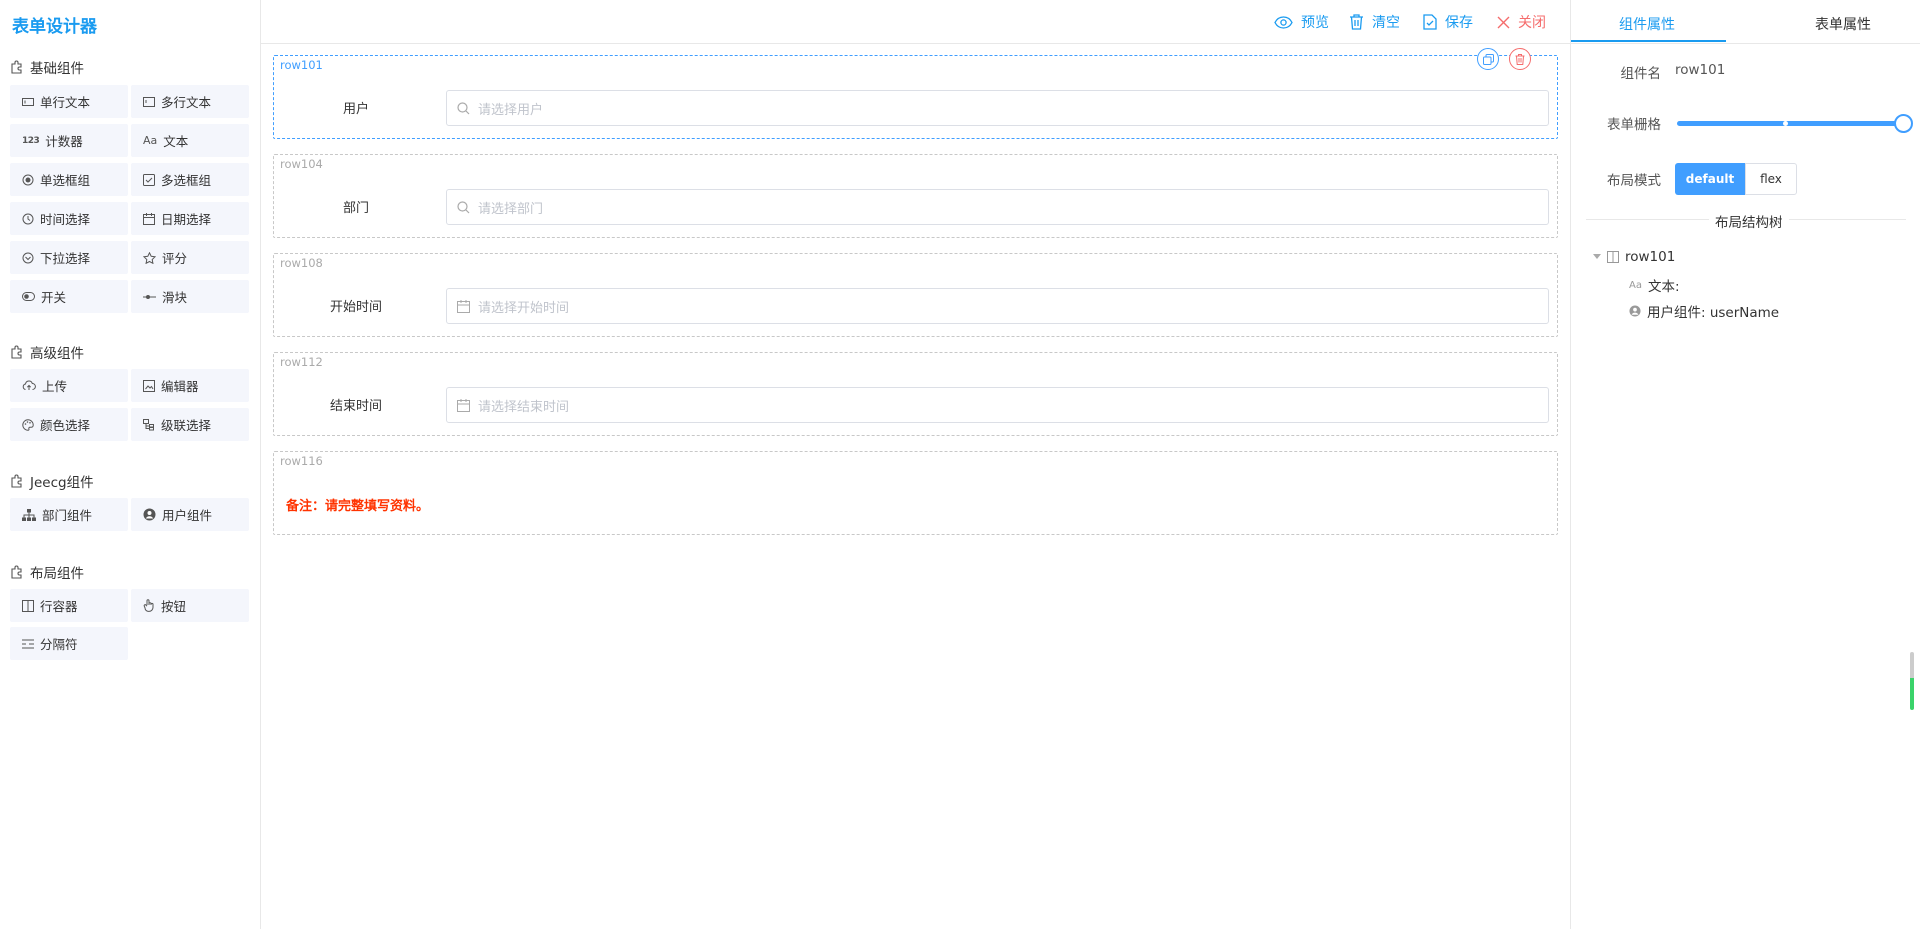 This screenshot has height=929, width=1920. I want to click on clock-icon, so click(28, 218).